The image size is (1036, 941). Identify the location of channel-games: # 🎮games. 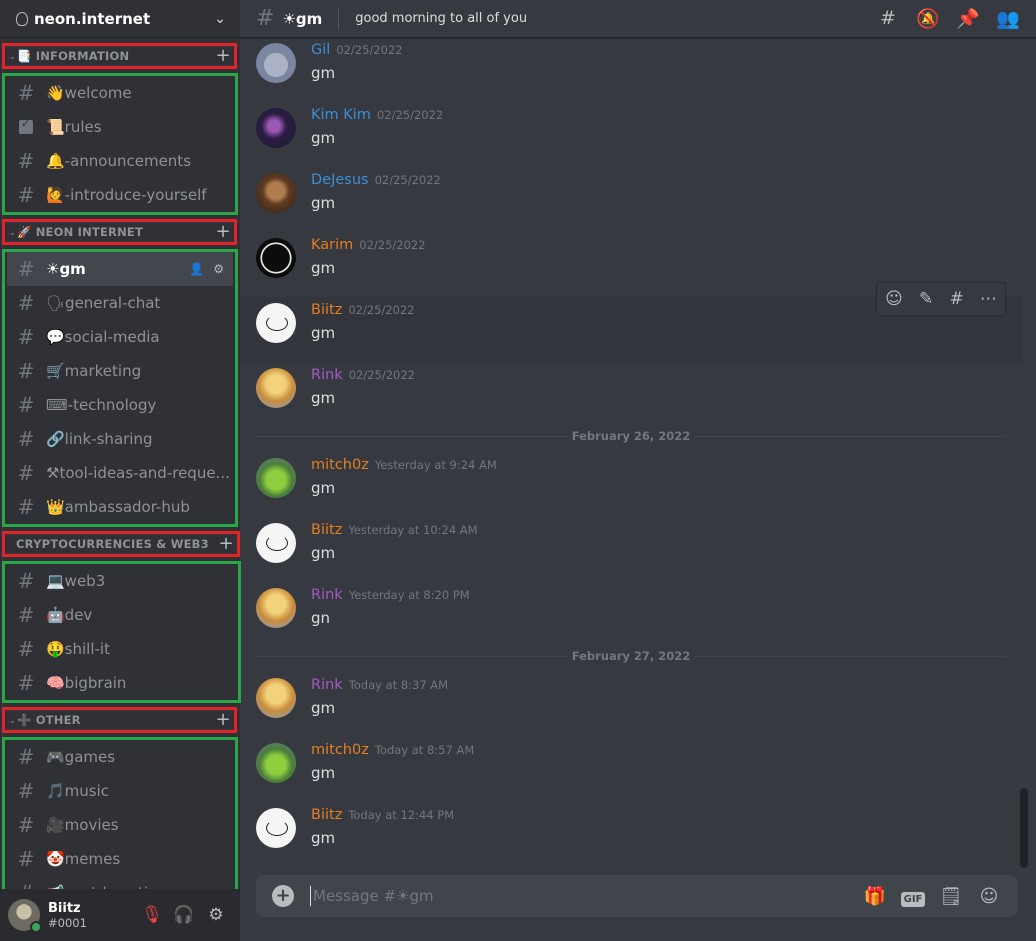
(120, 757).